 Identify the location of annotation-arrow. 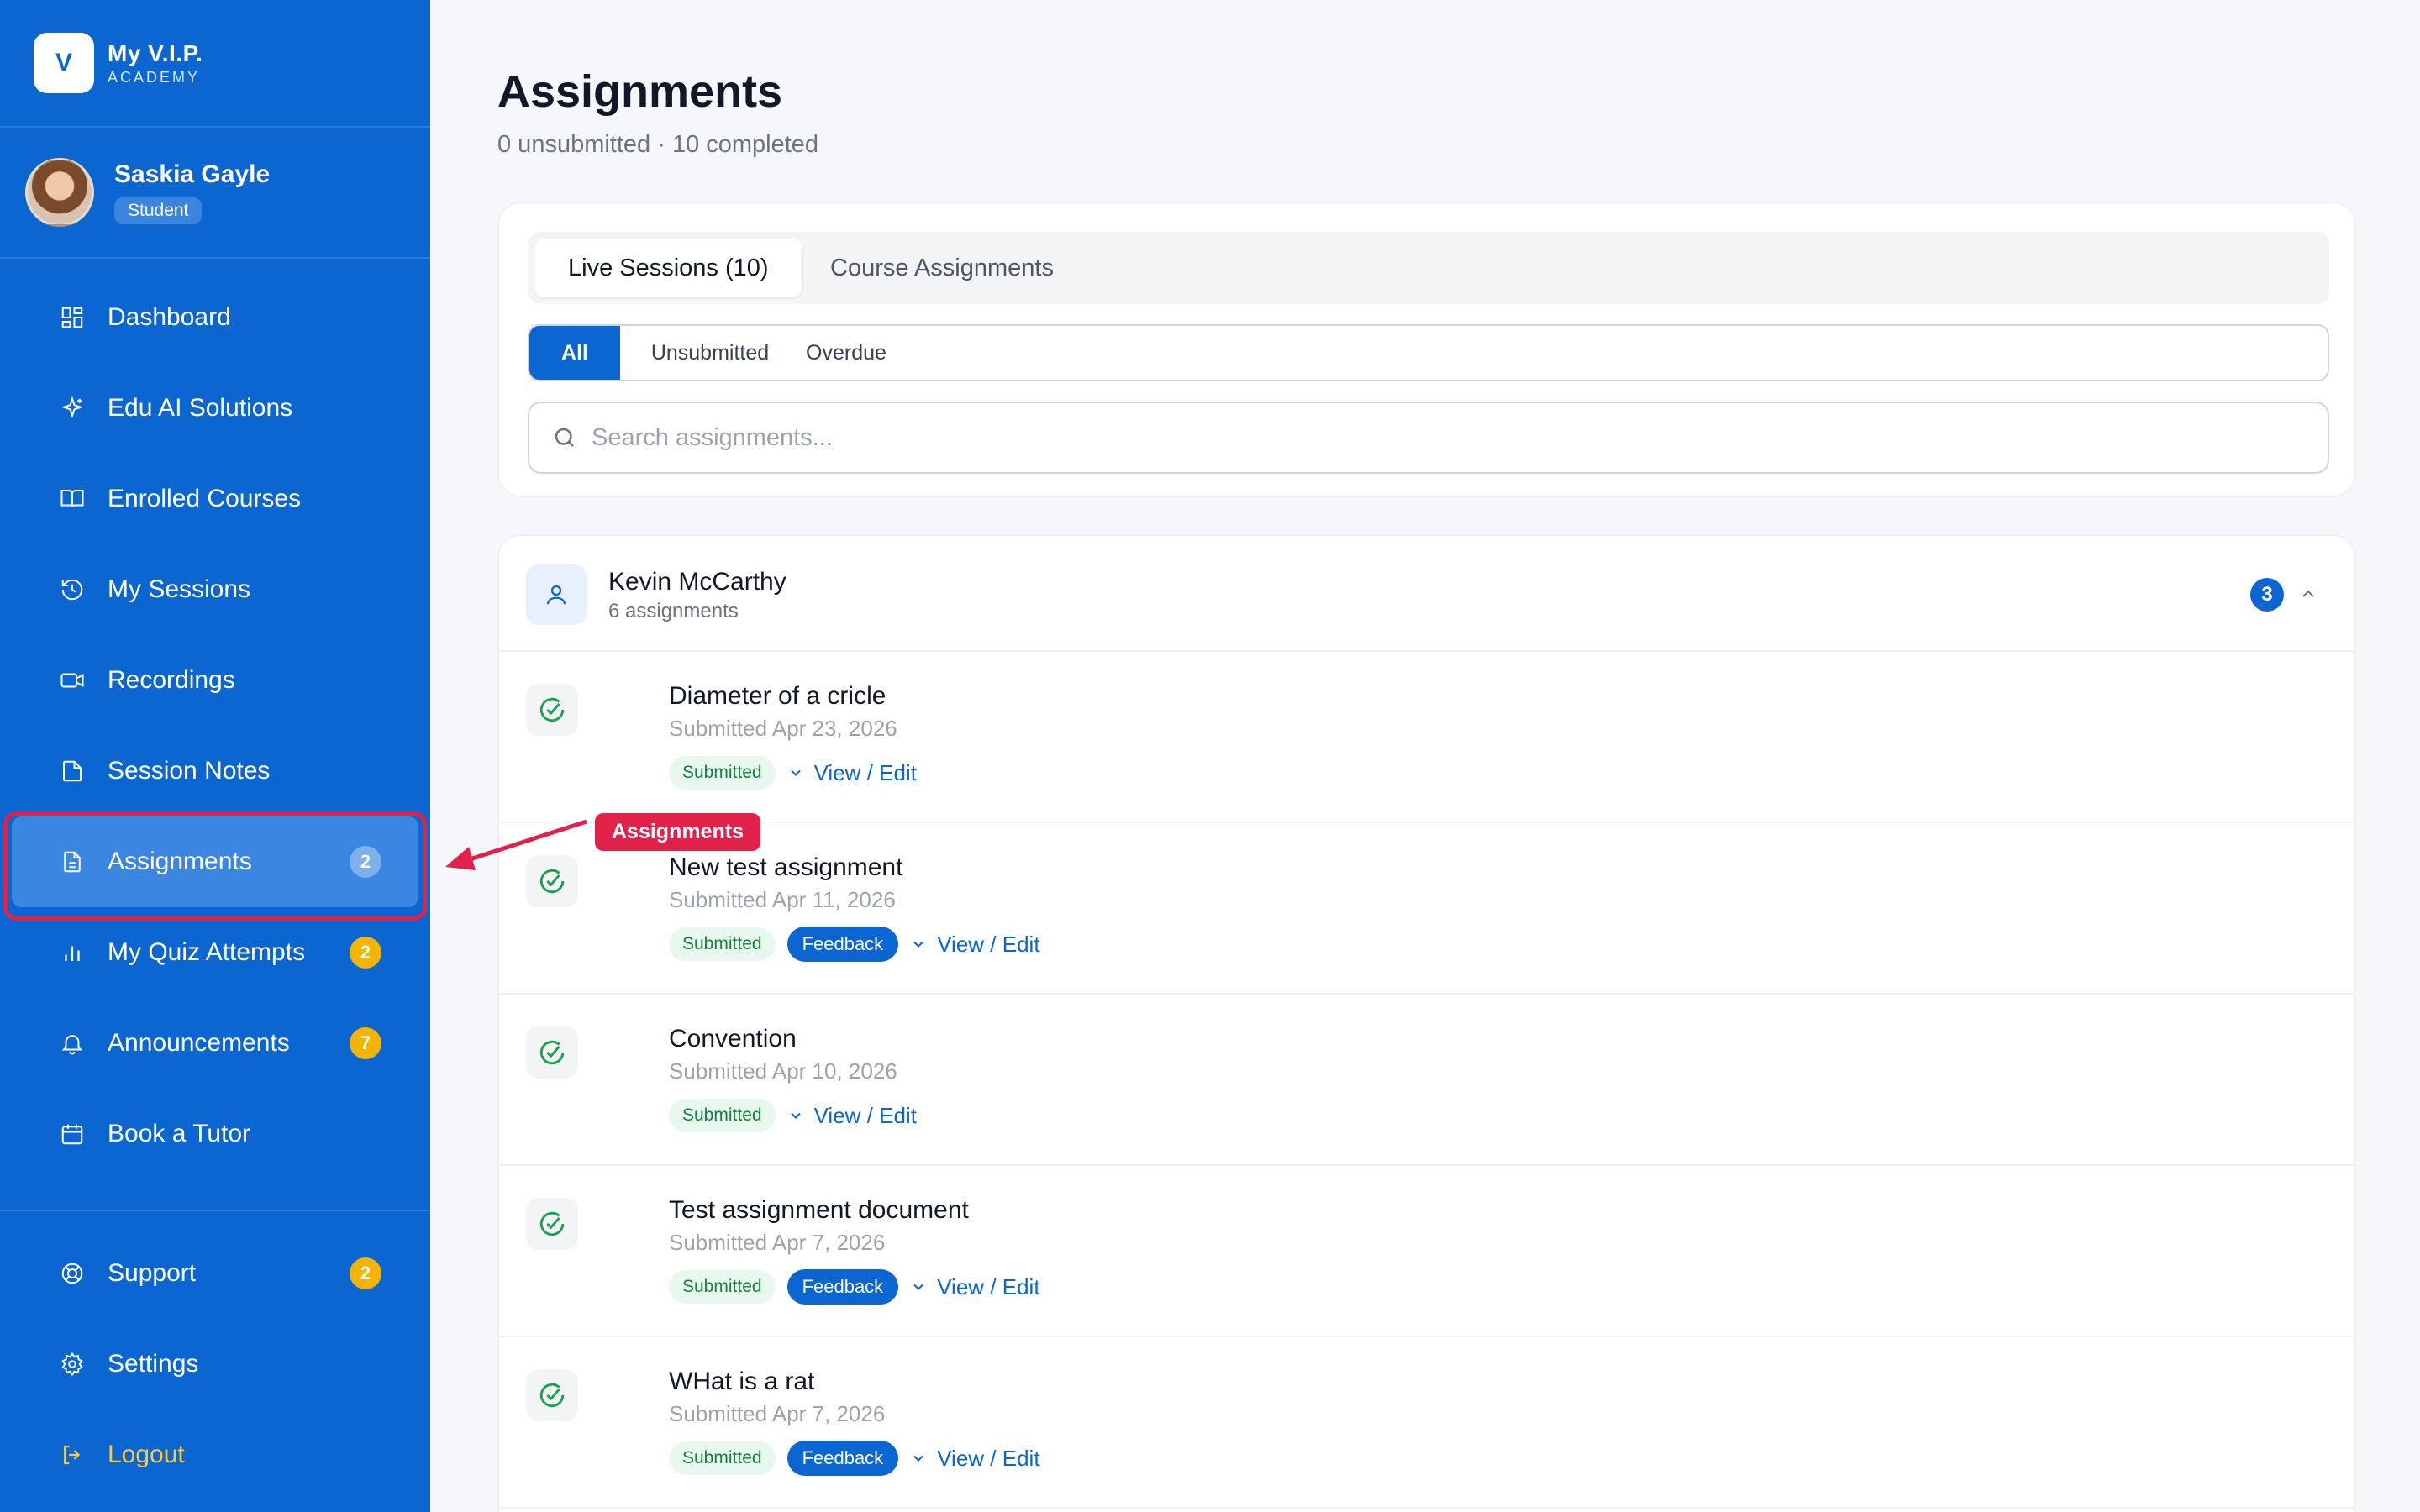
(516, 844).